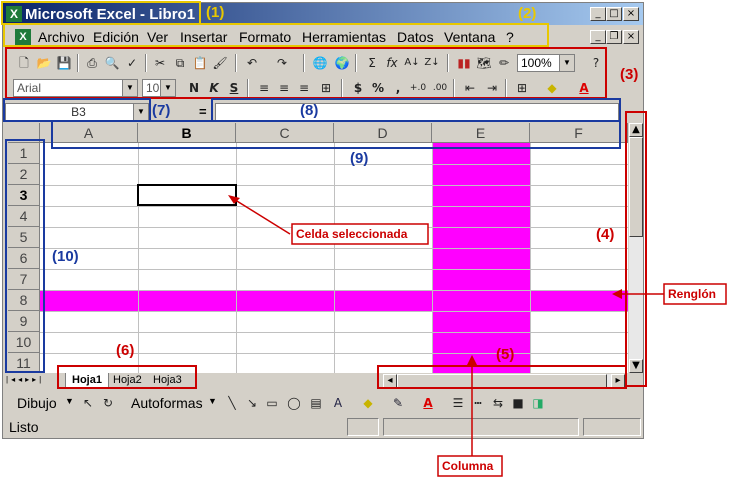 Image resolution: width=730 pixels, height=482 pixels. Describe the element at coordinates (636, 249) in the screenshot. I see `vscroll-highlight-box` at that location.